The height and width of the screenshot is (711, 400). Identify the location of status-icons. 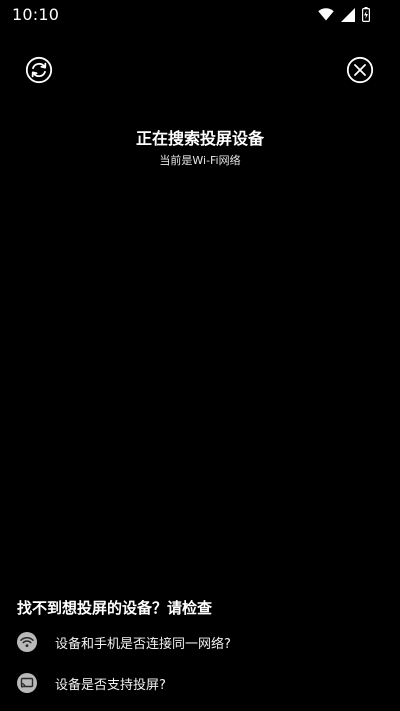
(344, 14).